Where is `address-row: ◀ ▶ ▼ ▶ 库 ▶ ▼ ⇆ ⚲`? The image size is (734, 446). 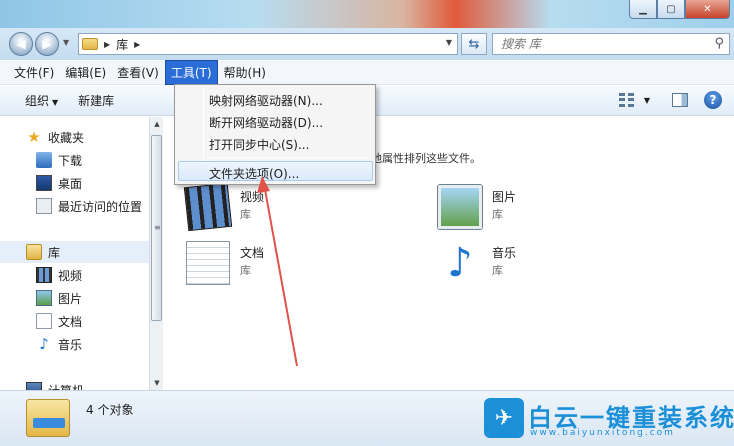 address-row: ◀ ▶ ▼ ▶ 库 ▶ ▼ ⇆ ⚲ is located at coordinates (367, 44).